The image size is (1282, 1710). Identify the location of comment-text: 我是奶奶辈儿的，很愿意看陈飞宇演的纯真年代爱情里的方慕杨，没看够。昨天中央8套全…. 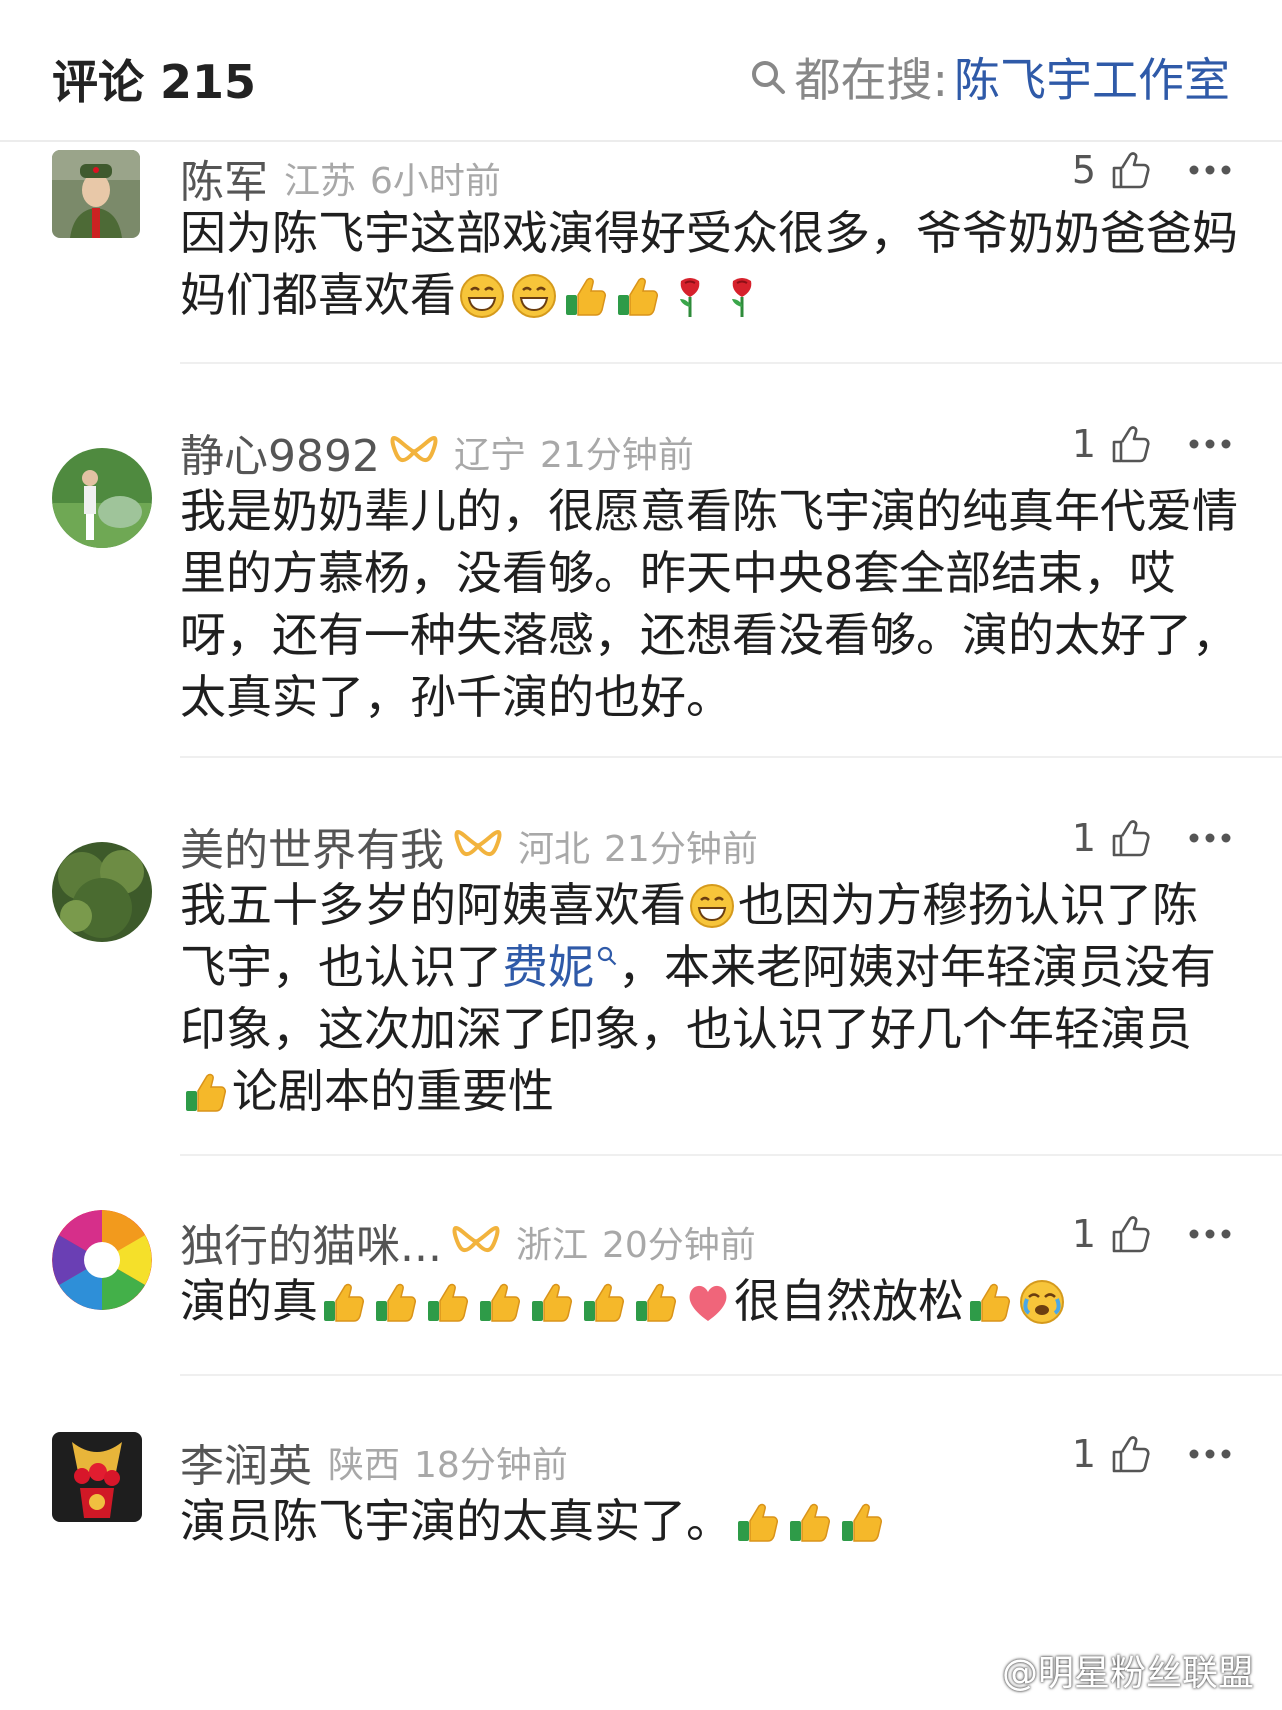
(709, 604).